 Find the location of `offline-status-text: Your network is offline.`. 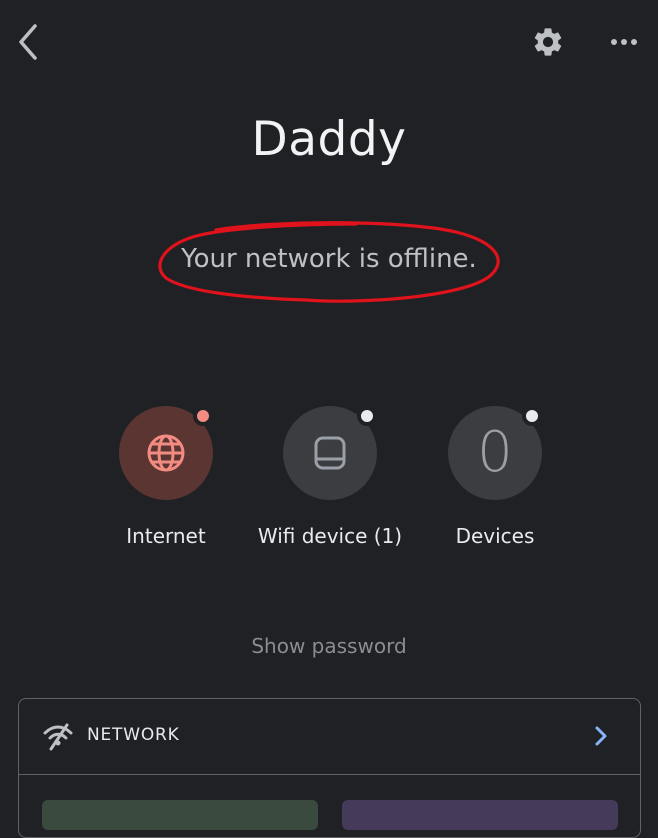

offline-status-text: Your network is offline. is located at coordinates (329, 259).